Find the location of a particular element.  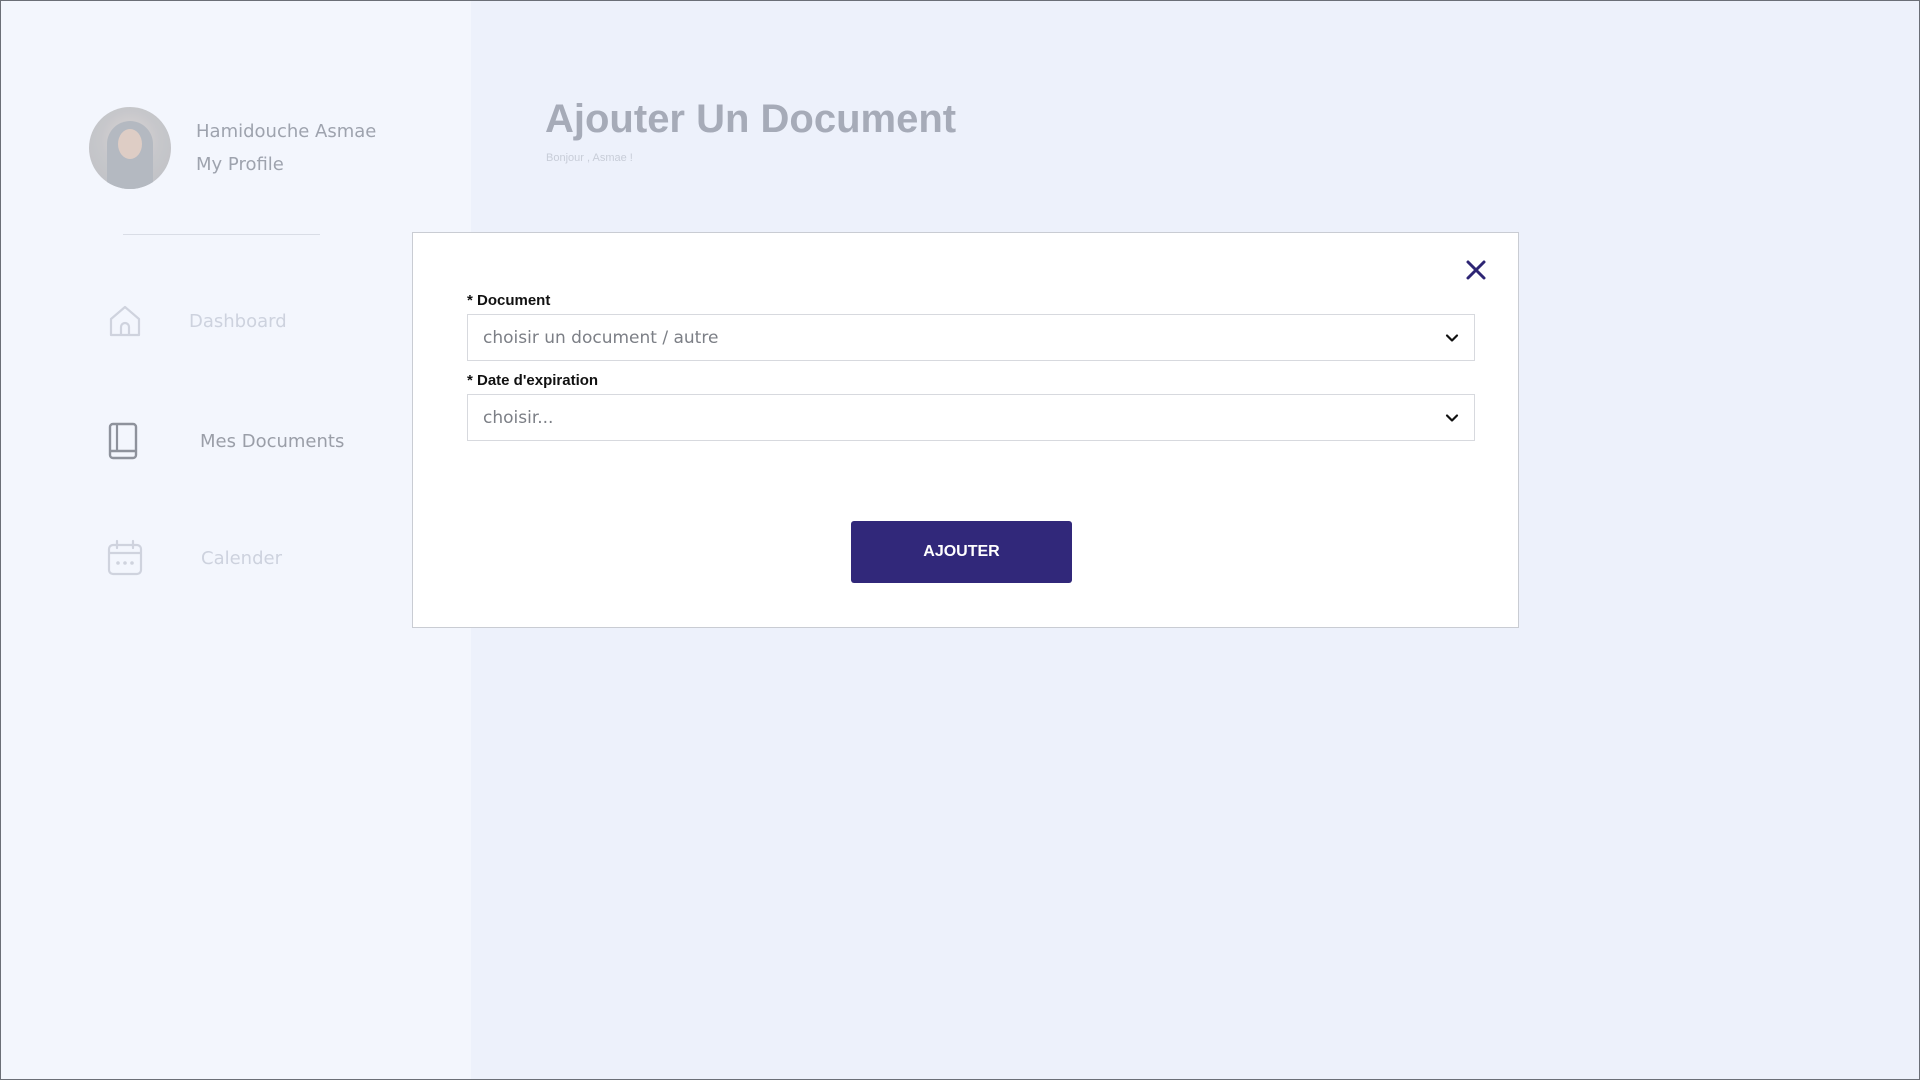

book-icon is located at coordinates (123, 441).